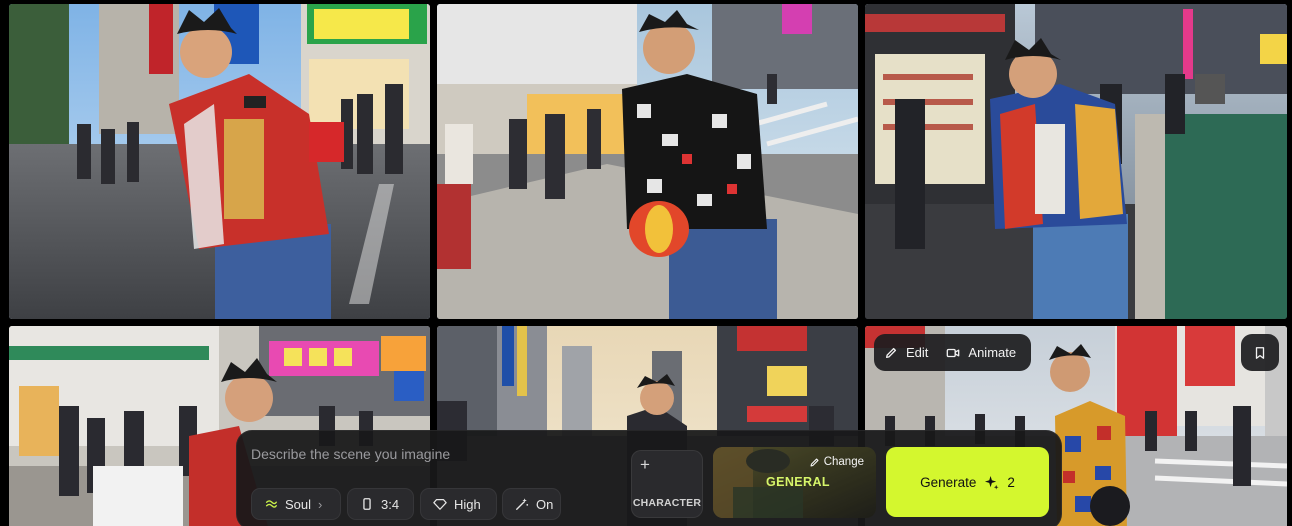  Describe the element at coordinates (440, 504) in the screenshot. I see `diamond-icon` at that location.